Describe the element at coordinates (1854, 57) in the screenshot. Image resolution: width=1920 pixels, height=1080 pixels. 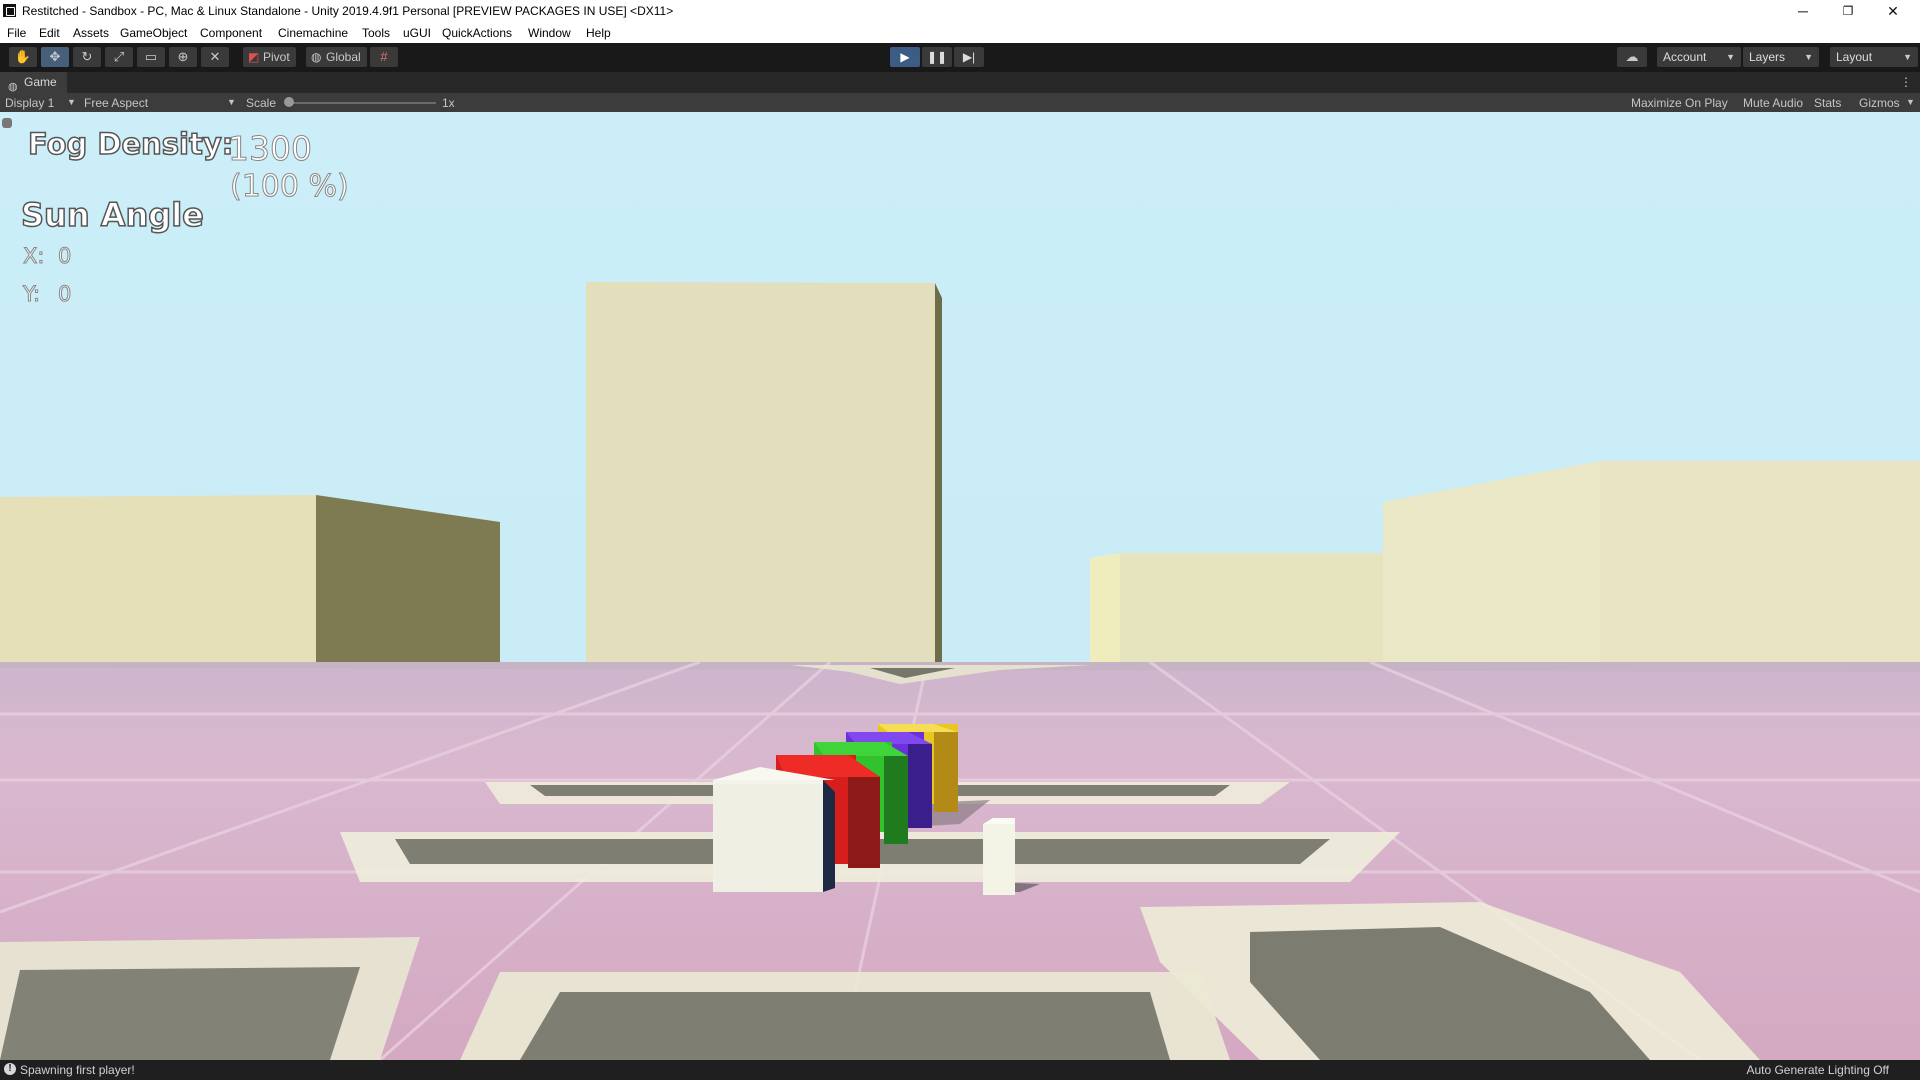
I see `layout-label: Layout` at that location.